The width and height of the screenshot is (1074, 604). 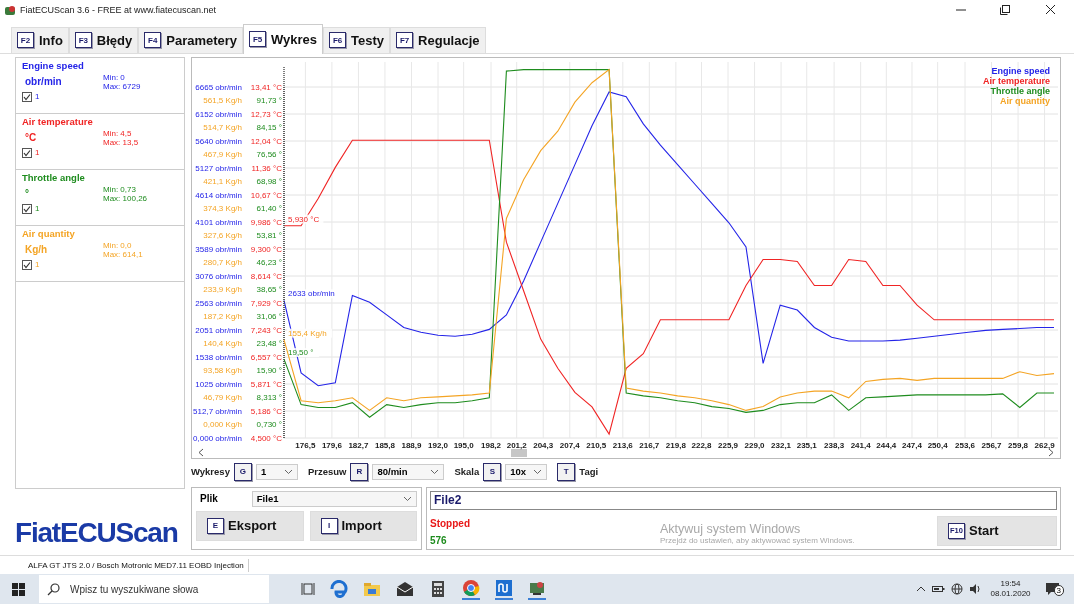 What do you see at coordinates (269, 127) in the screenshot?
I see `axis-label: 84,15 °` at bounding box center [269, 127].